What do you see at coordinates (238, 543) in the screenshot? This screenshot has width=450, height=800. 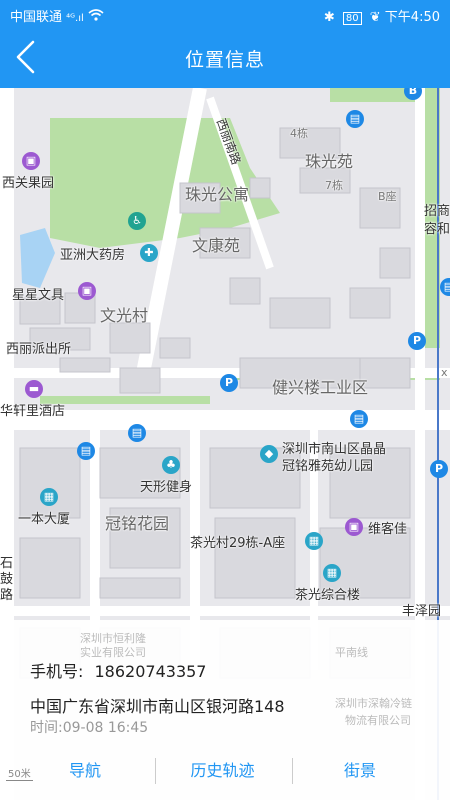 I see `map-label-chaguang29: 茶光村29栋-A座` at bounding box center [238, 543].